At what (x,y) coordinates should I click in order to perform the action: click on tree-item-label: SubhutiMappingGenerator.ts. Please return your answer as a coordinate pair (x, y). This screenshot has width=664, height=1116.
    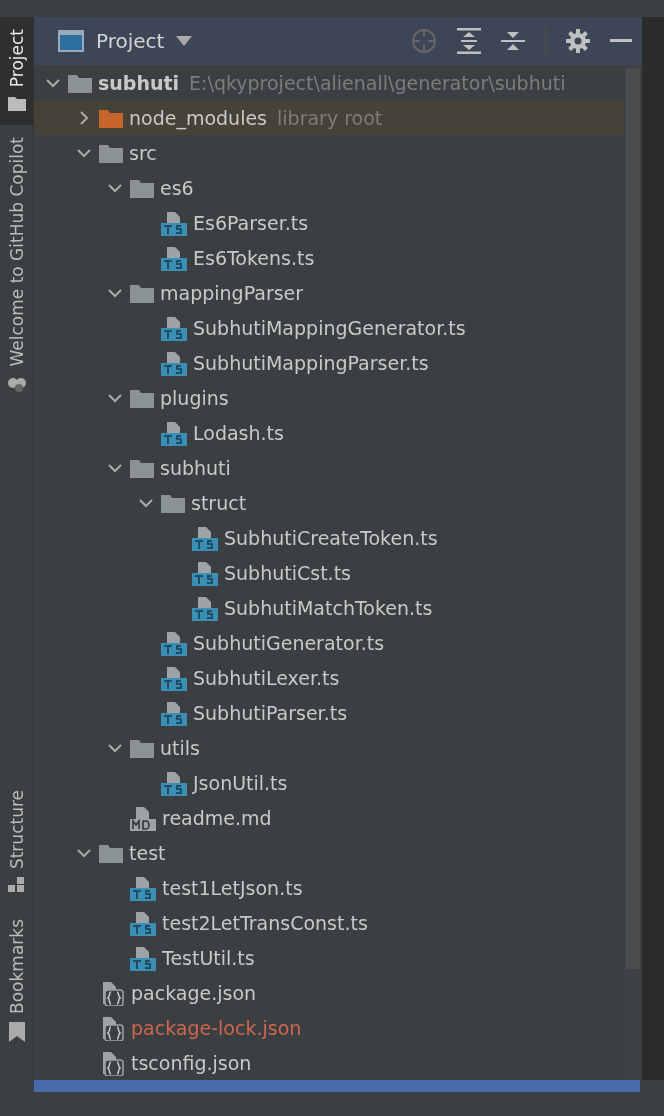
    Looking at the image, I should click on (329, 327).